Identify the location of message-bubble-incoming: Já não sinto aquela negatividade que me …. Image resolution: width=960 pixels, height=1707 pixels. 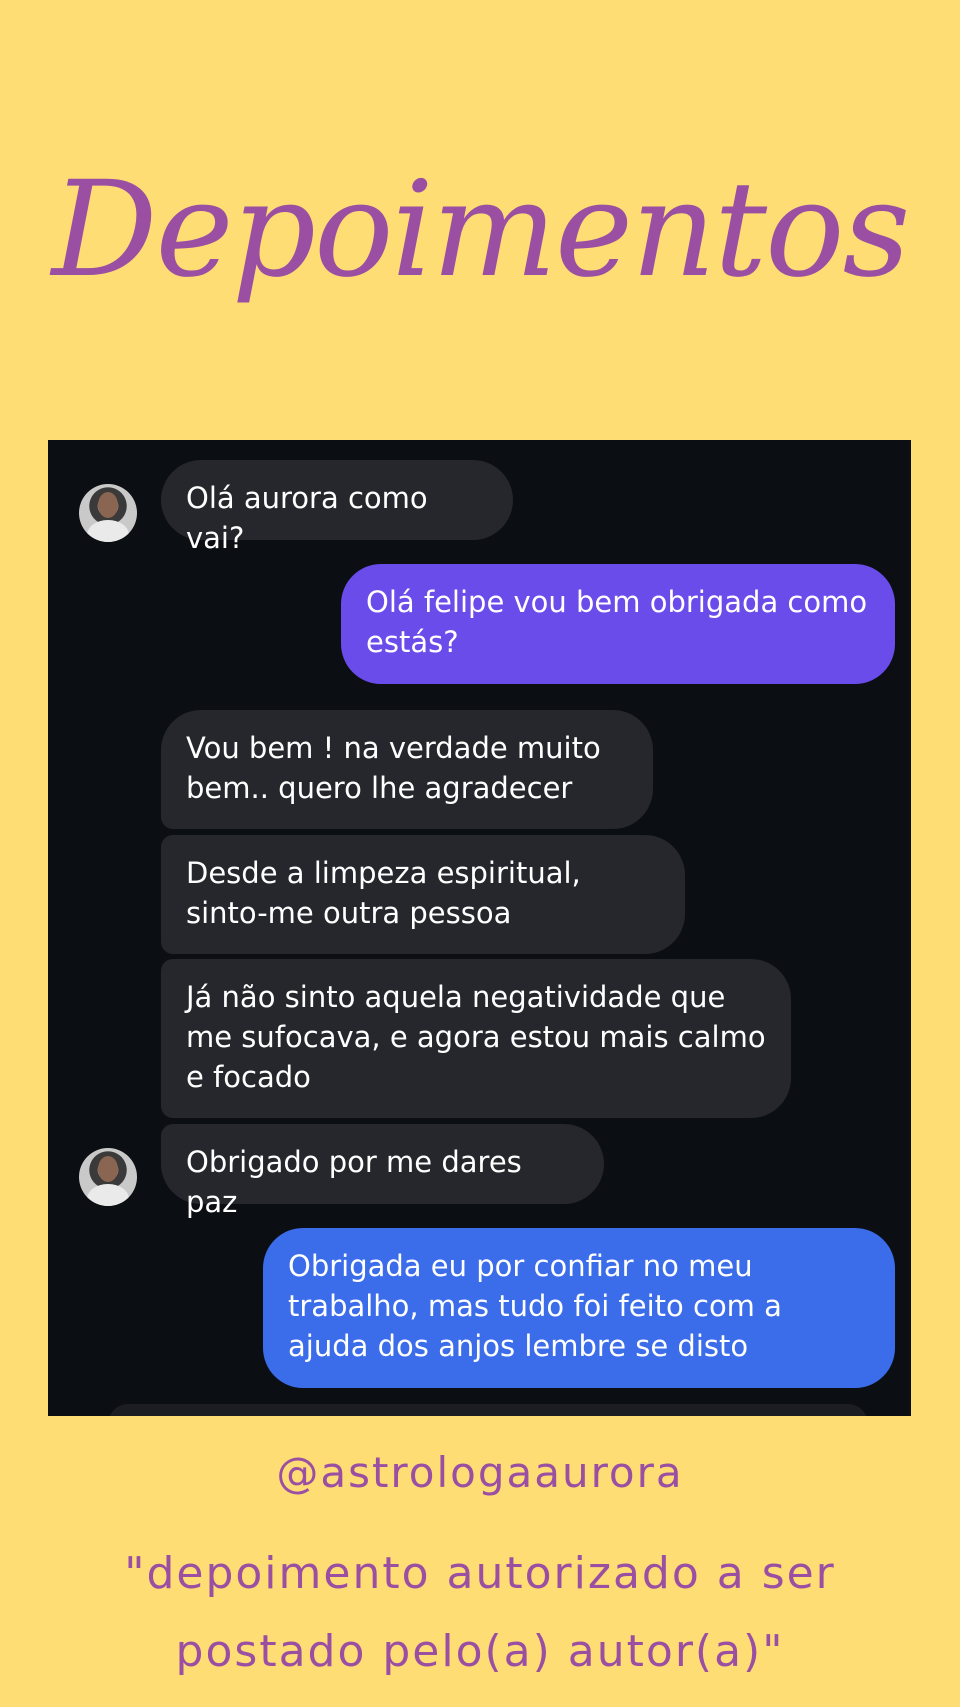
(476, 1038).